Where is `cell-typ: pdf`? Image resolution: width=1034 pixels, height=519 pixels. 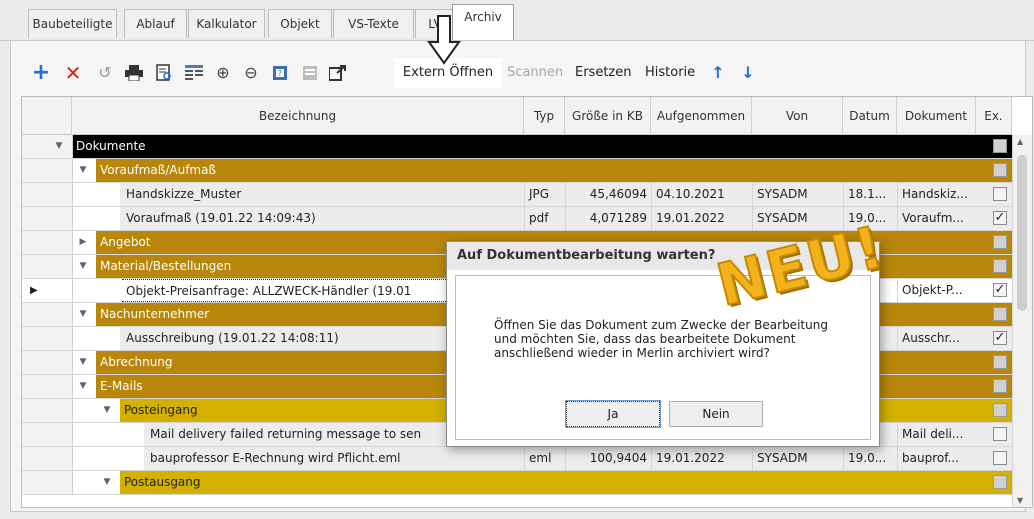
cell-typ: pdf is located at coordinates (544, 218).